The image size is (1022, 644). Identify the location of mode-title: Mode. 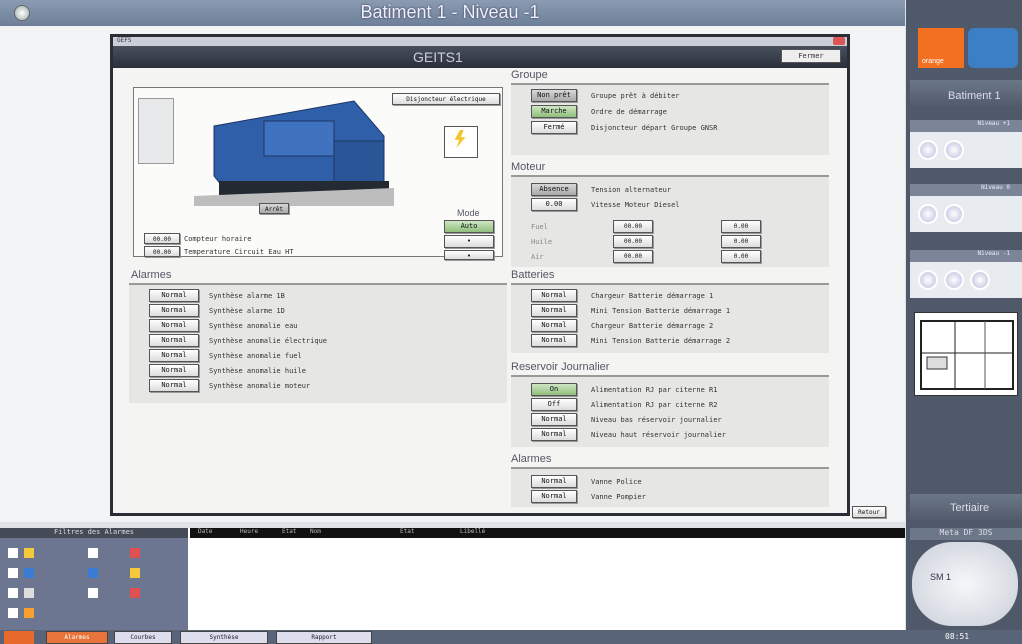
(468, 213).